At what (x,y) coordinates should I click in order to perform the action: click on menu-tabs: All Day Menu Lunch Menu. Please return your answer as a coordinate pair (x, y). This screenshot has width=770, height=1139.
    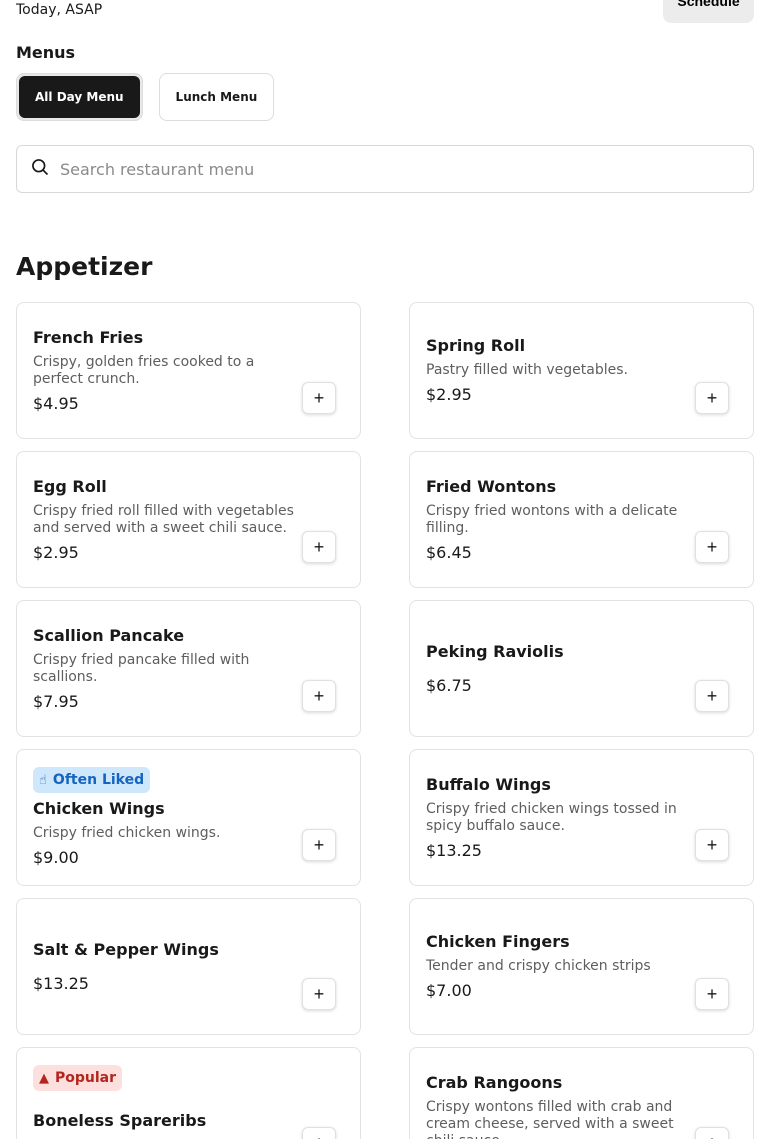
    Looking at the image, I should click on (145, 97).